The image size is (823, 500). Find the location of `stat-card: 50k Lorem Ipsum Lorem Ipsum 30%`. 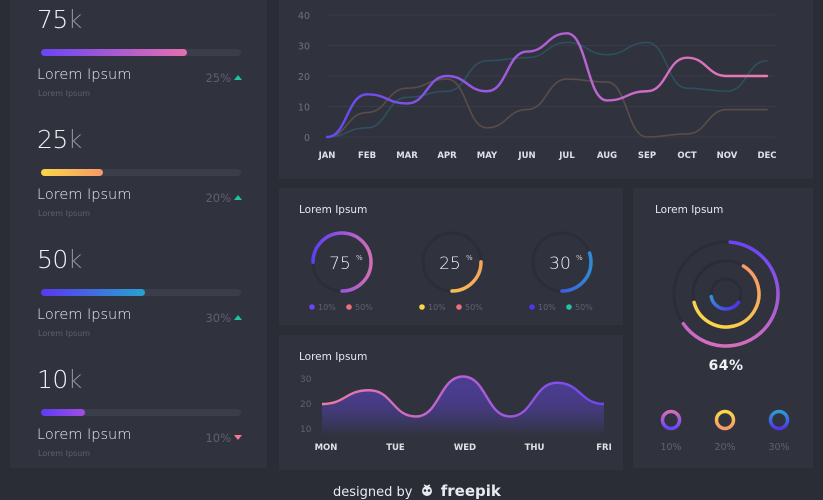

stat-card: 50k Lorem Ipsum Lorem Ipsum 30% is located at coordinates (139, 291).